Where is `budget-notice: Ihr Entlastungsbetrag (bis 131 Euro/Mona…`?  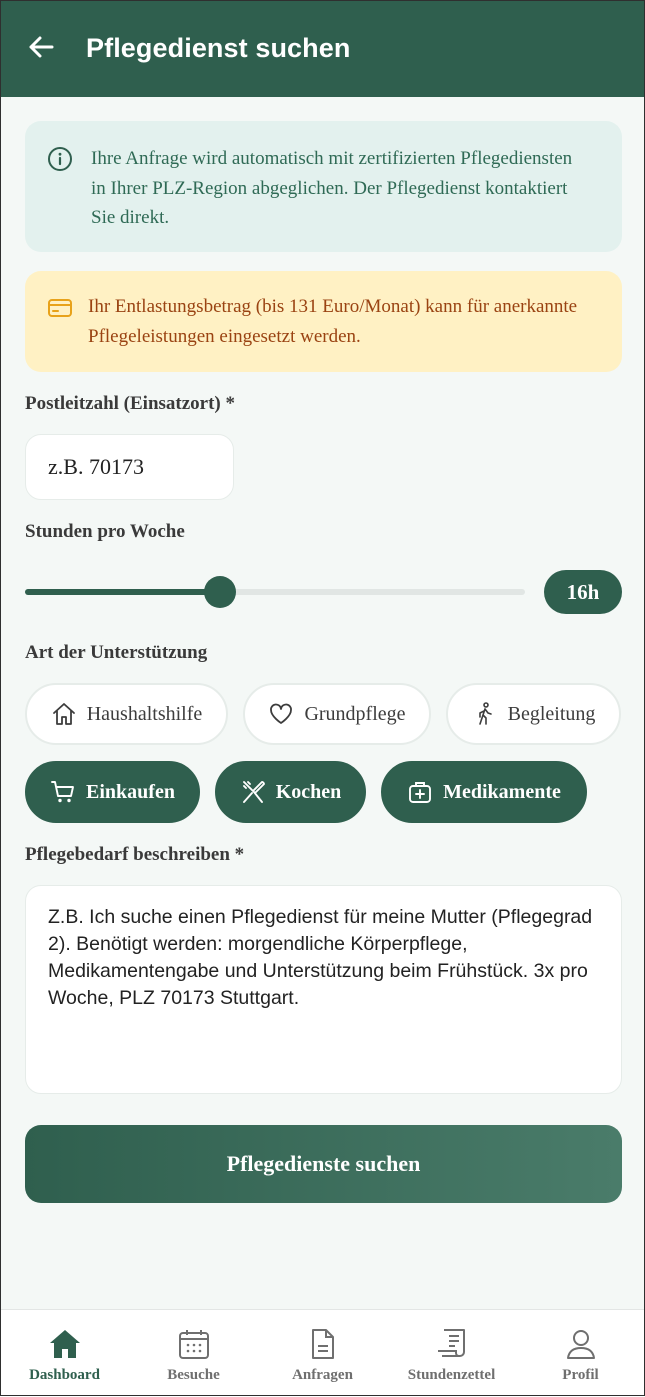
budget-notice: Ihr Entlastungsbetrag (bis 131 Euro/Mona… is located at coordinates (323, 321).